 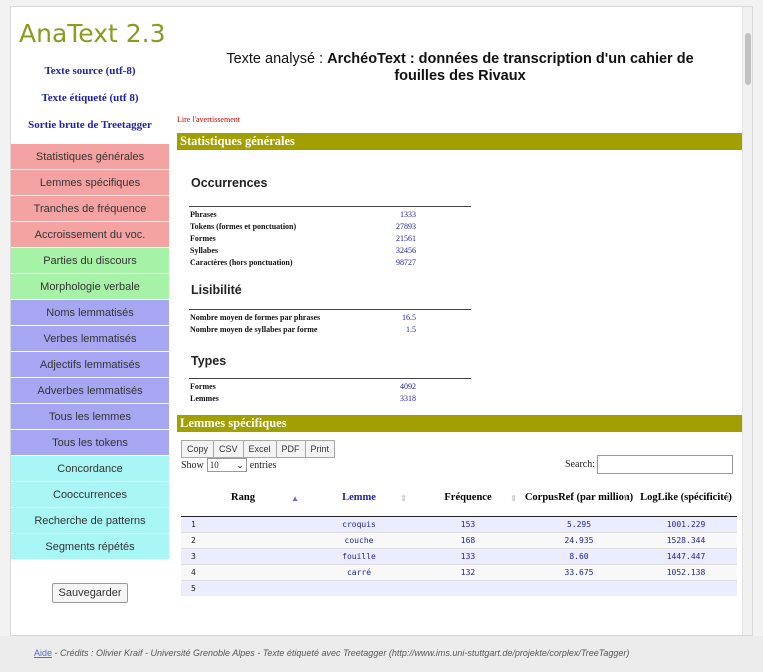 I want to click on vertical-scrollbar, so click(x=747, y=321).